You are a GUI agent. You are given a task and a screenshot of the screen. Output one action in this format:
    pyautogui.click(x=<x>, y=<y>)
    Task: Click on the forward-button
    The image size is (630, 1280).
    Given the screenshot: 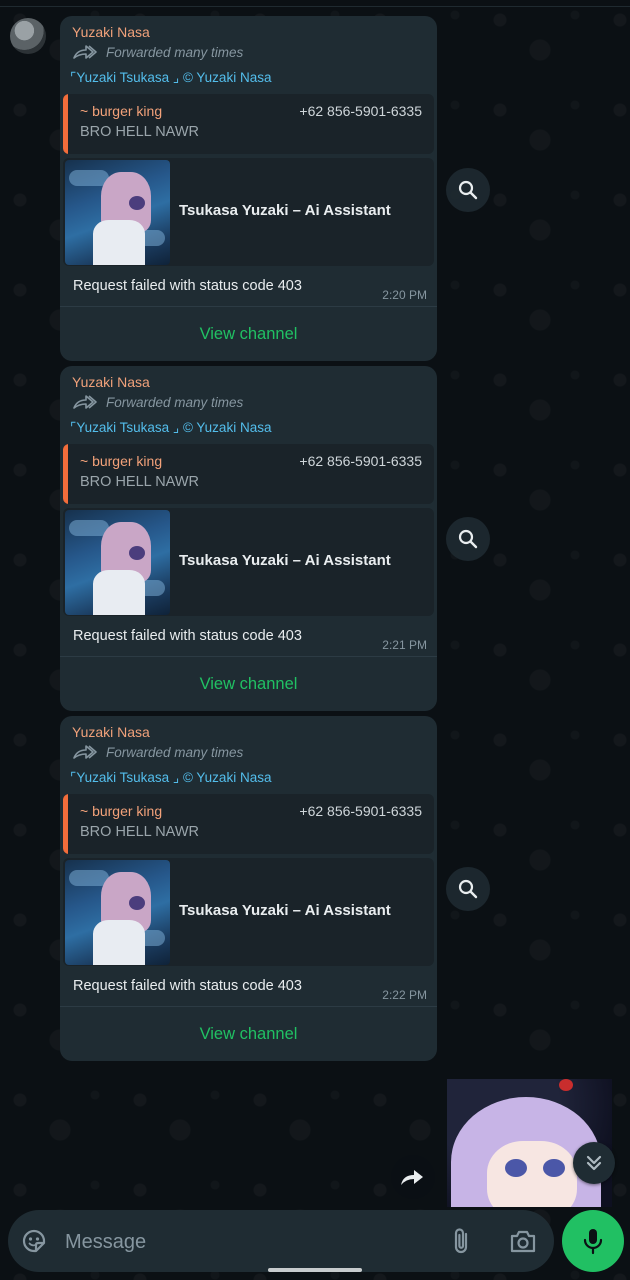 What is the action you would take?
    pyautogui.click(x=413, y=1177)
    